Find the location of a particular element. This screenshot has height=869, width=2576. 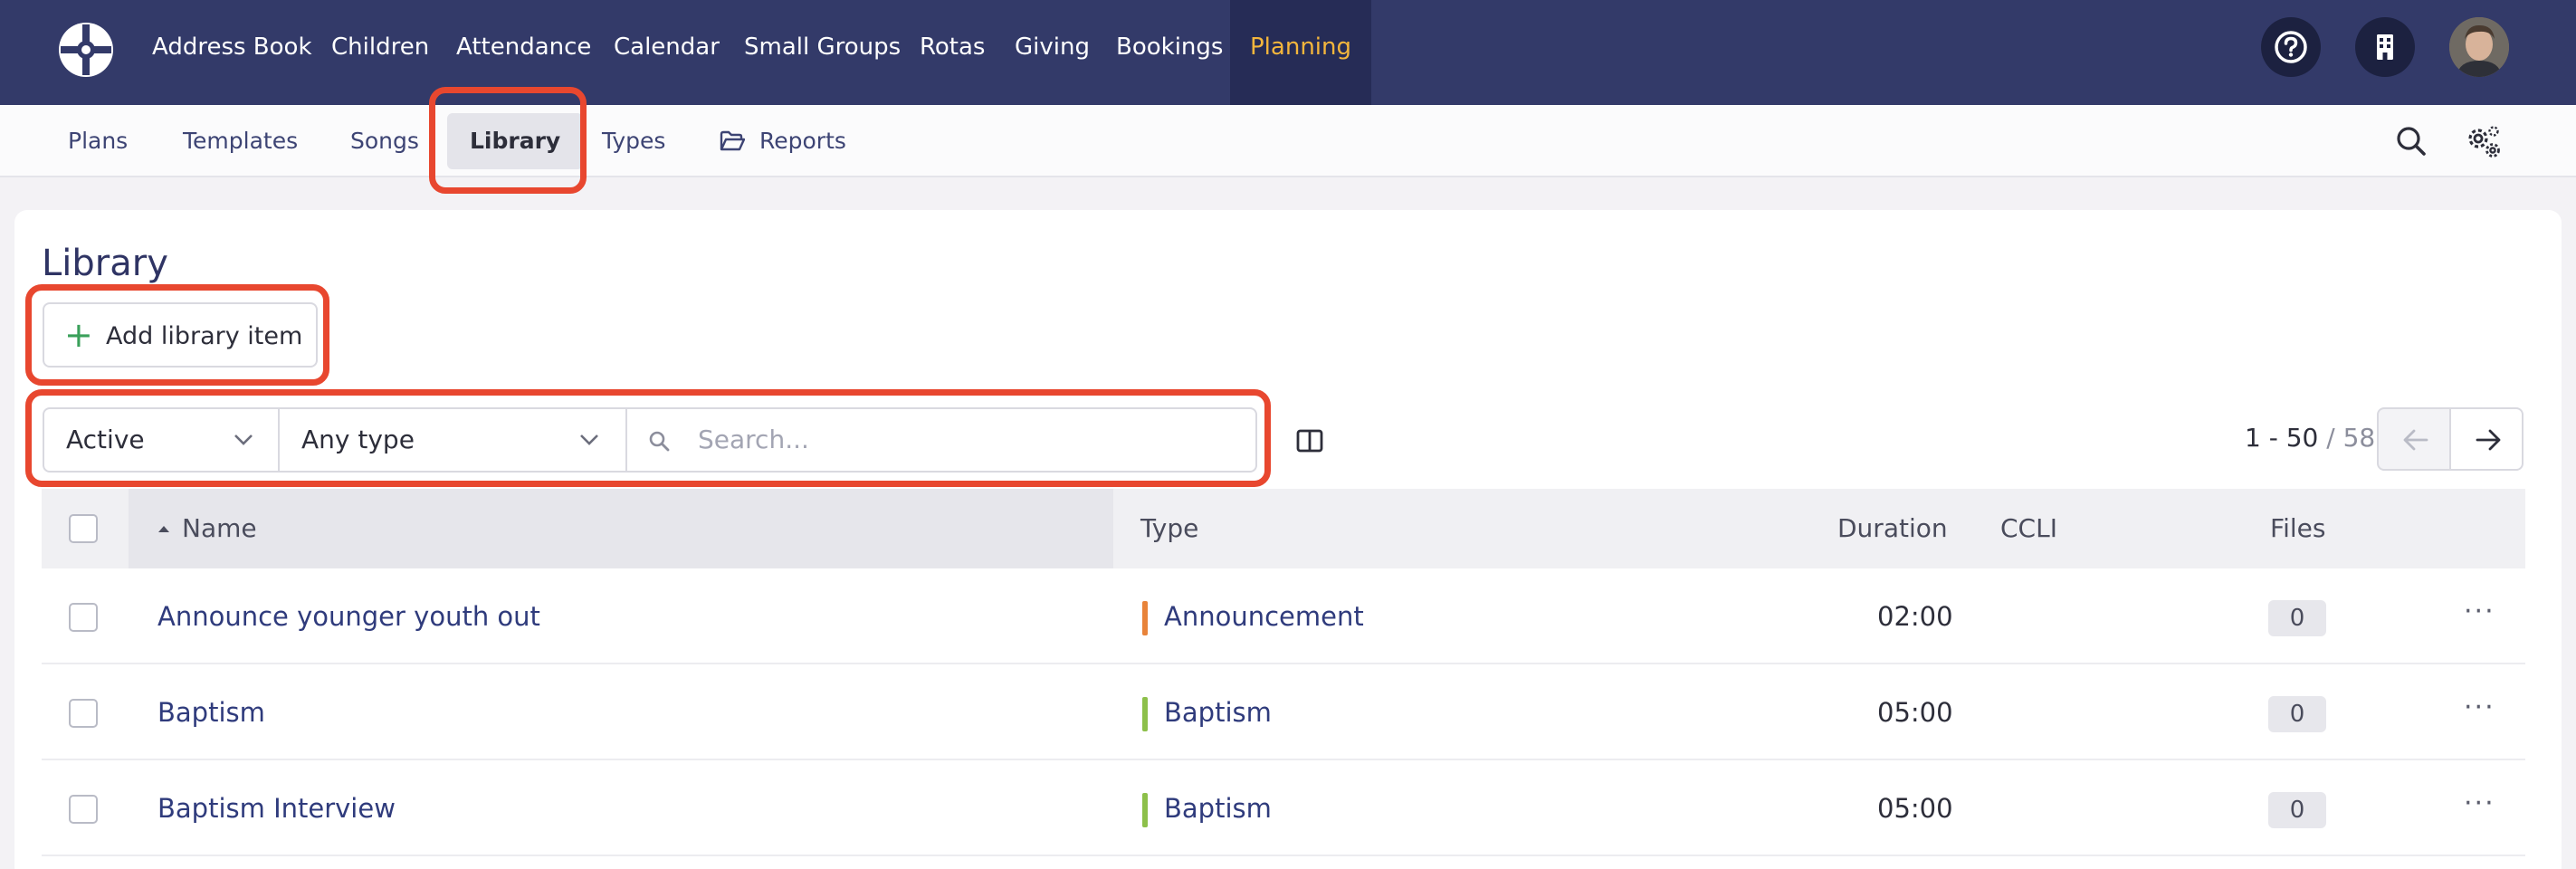

tab-reports-label: Reports is located at coordinates (802, 141).